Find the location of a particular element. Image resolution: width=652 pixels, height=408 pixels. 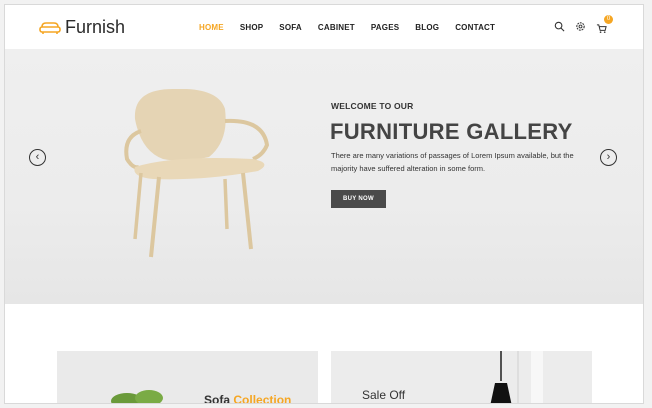

nav-item-sofa: SOFA is located at coordinates (290, 27).